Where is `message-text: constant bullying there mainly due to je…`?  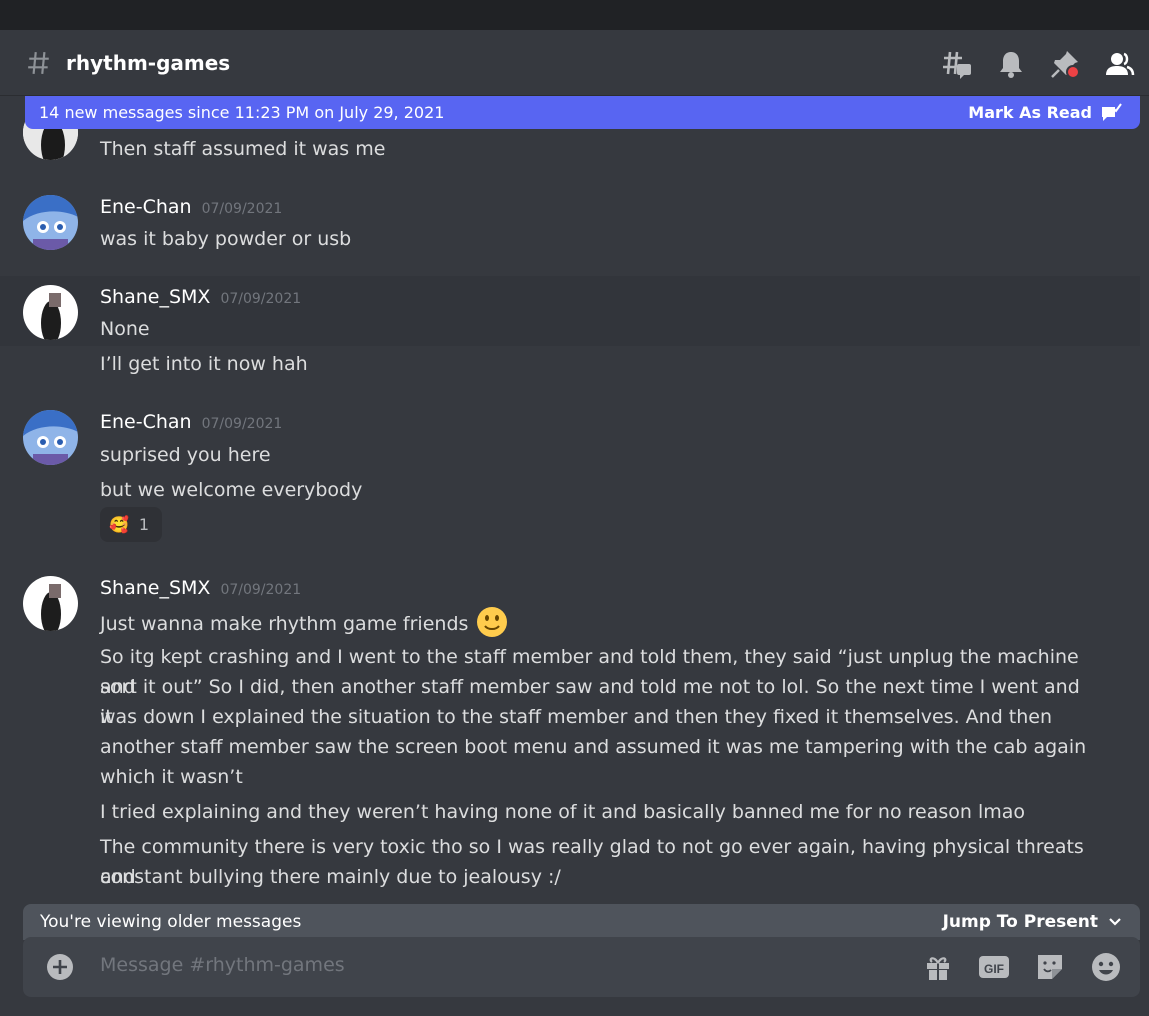
message-text: constant bullying there mainly due to je… is located at coordinates (330, 877).